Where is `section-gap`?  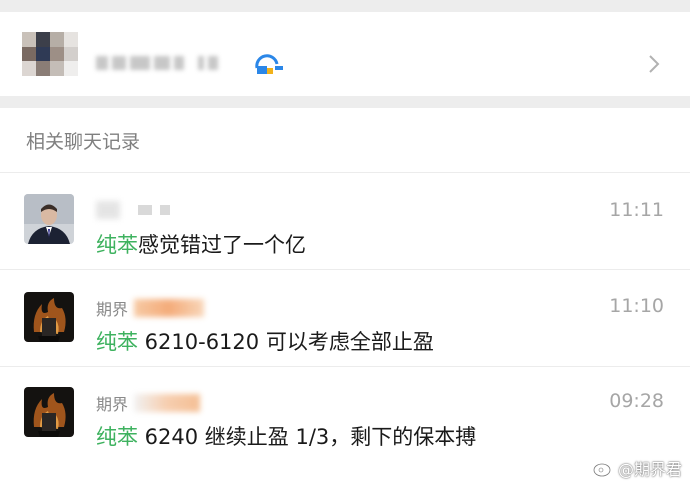 section-gap is located at coordinates (345, 102).